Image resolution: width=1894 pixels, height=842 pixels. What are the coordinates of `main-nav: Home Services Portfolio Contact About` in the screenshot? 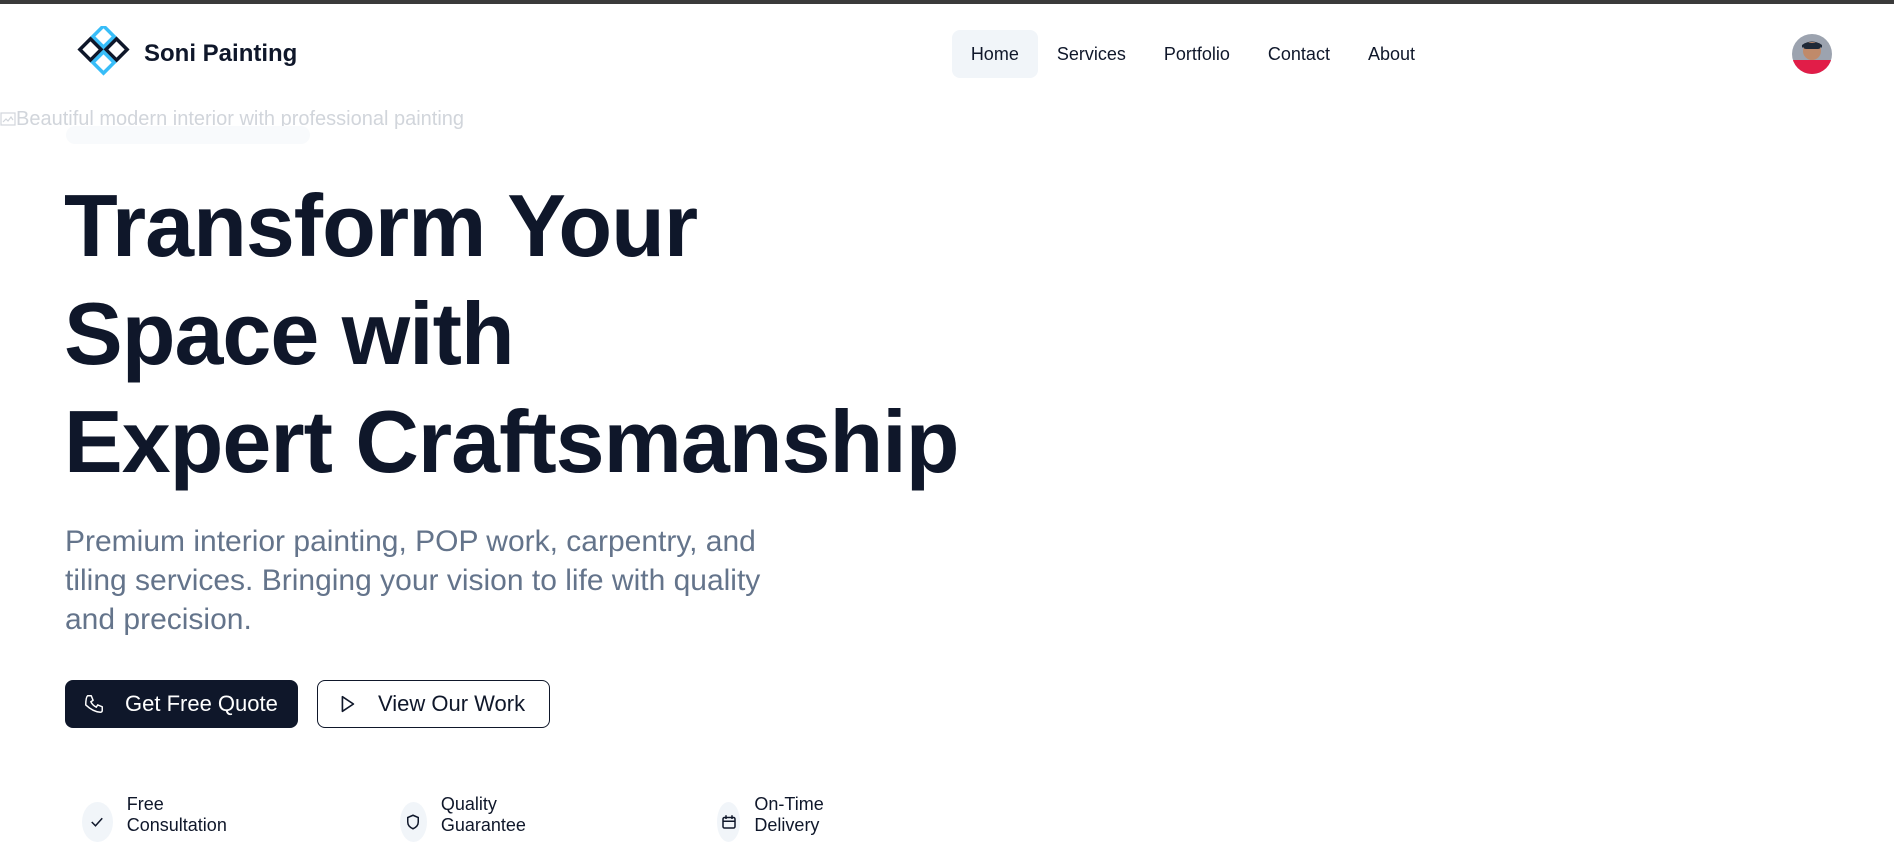 It's located at (1192, 54).